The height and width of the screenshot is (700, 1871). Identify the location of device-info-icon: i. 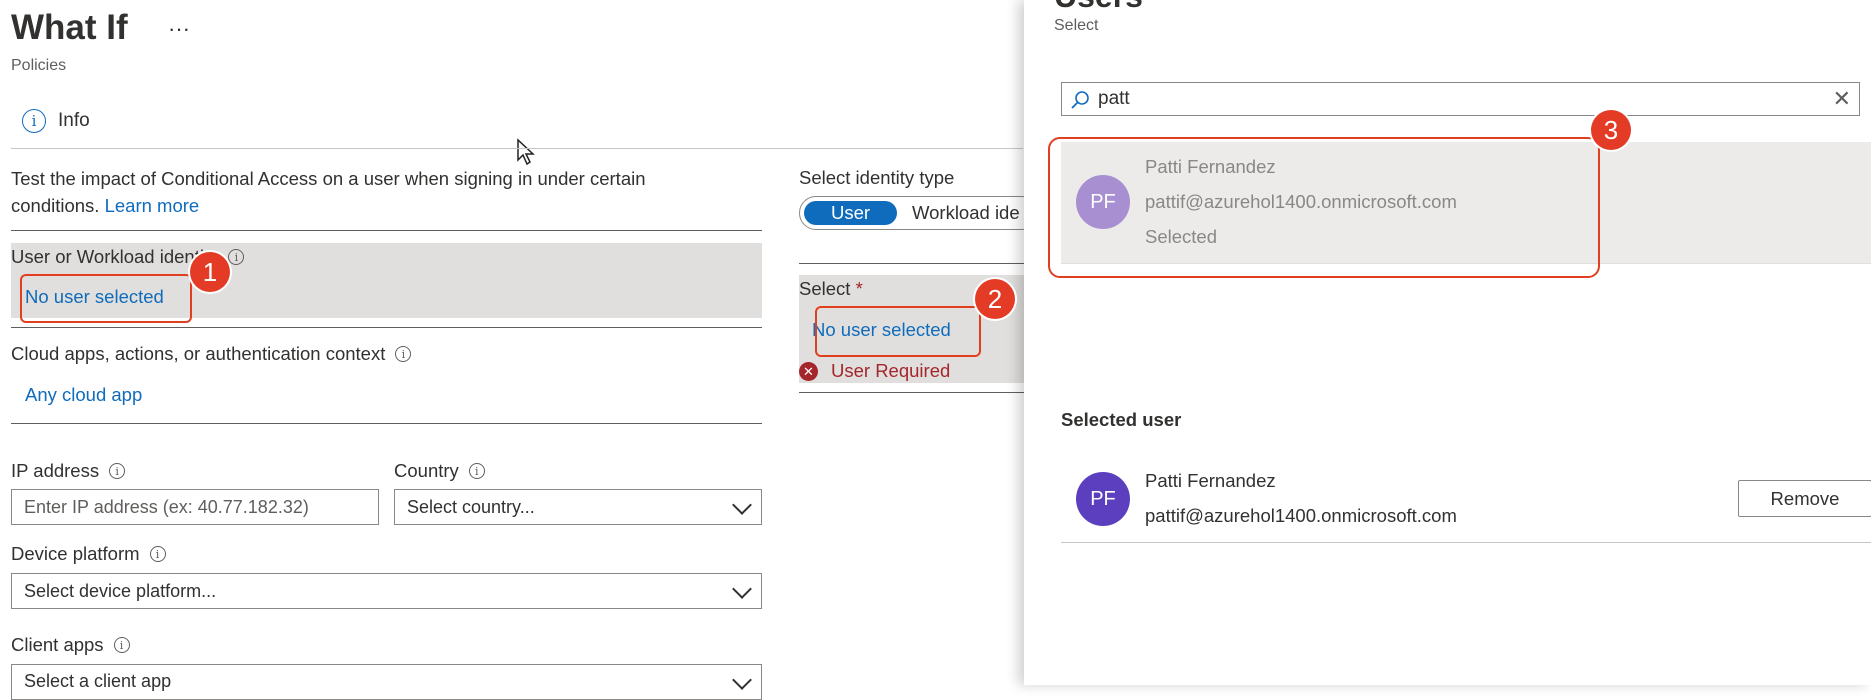
(157, 554).